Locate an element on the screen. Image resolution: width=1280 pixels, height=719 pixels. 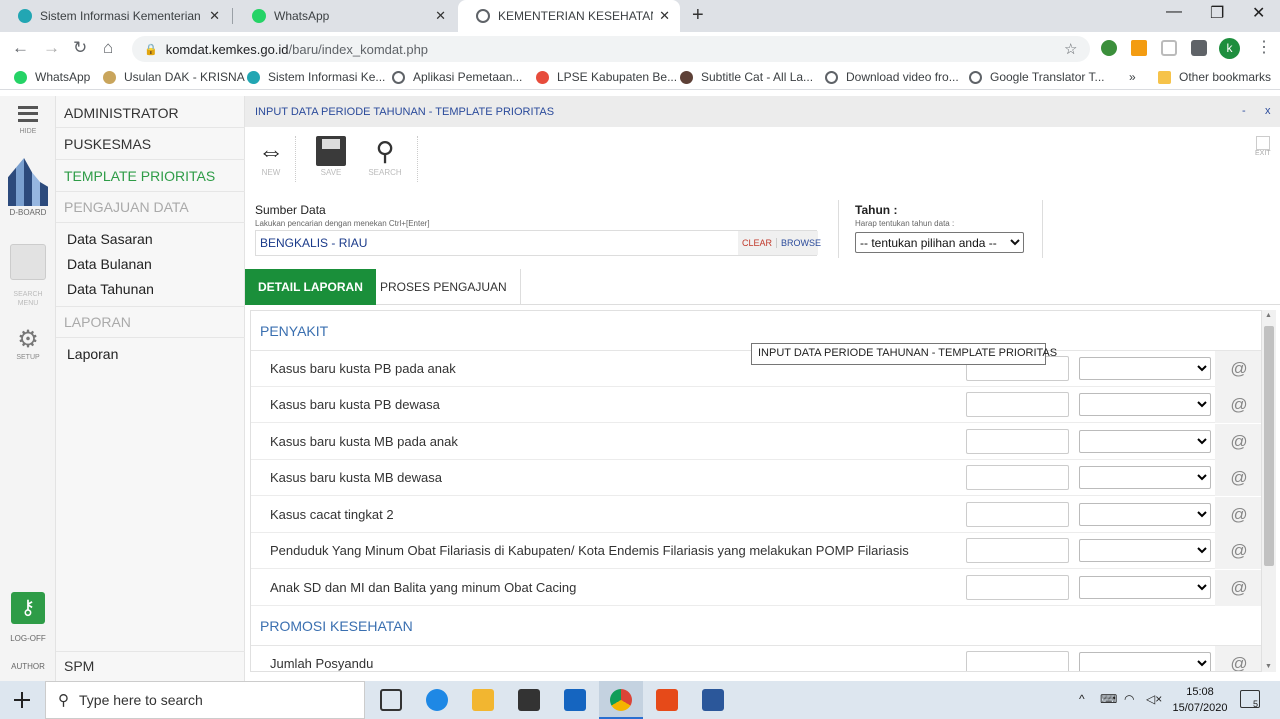
bookmark-whatsapp: WhatsApp is located at coordinates (52, 77).